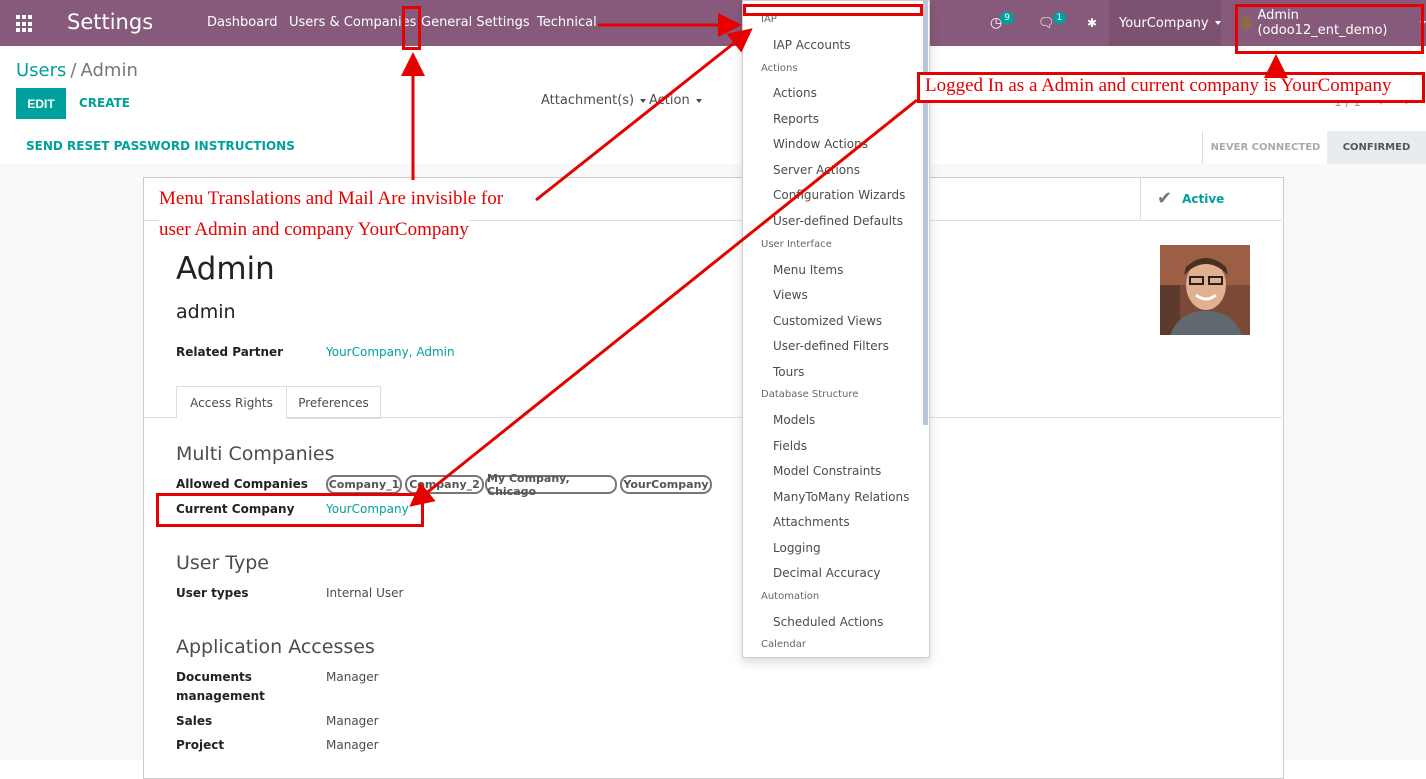 This screenshot has height=779, width=1426. What do you see at coordinates (104, 103) in the screenshot?
I see `create-button: CREATE` at bounding box center [104, 103].